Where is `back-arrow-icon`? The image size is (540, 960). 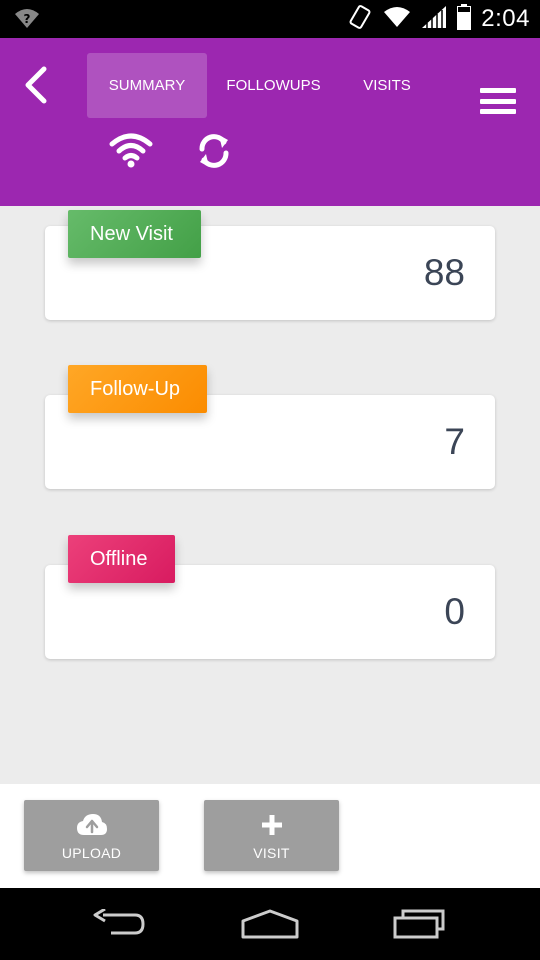
back-arrow-icon is located at coordinates (36, 85).